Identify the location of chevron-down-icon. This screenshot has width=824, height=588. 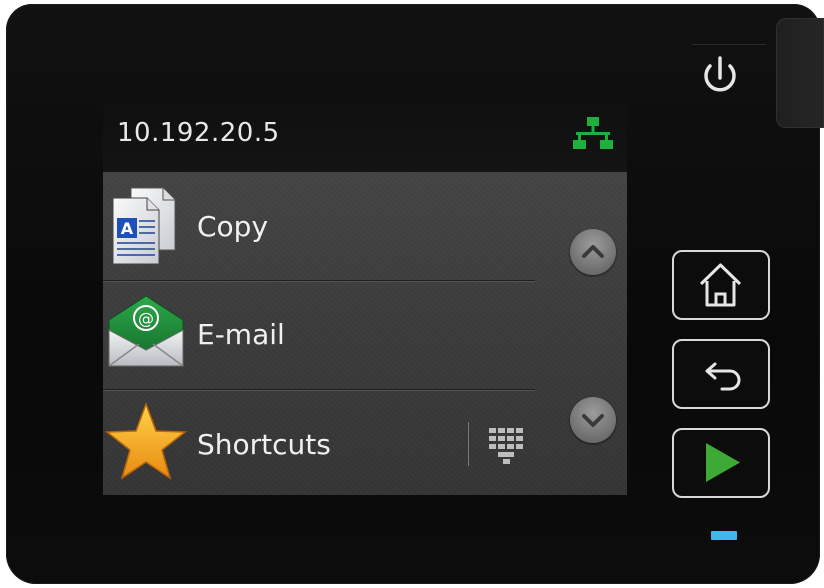
(593, 420).